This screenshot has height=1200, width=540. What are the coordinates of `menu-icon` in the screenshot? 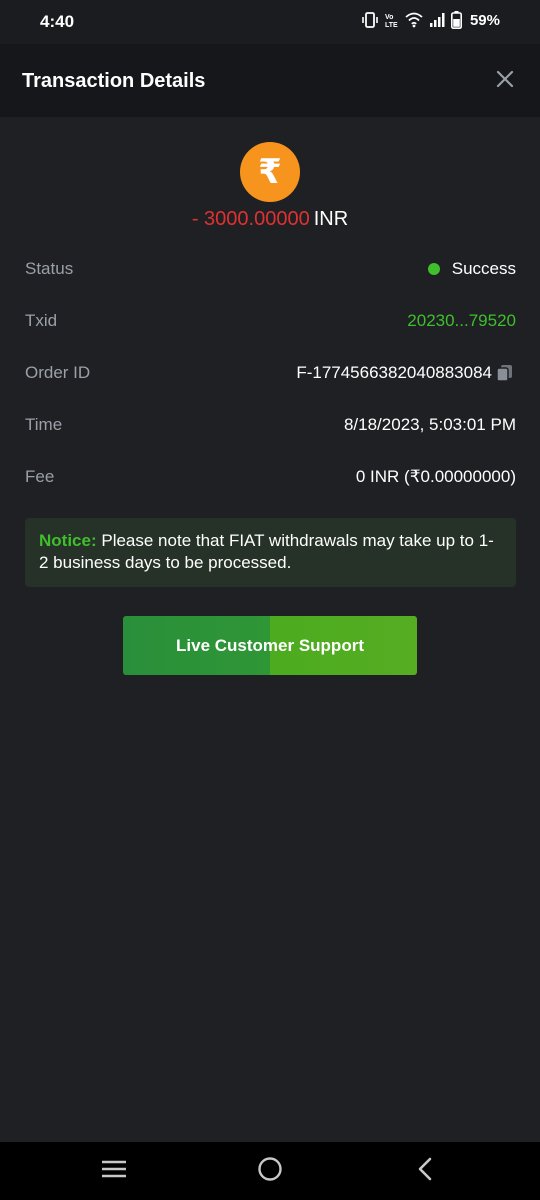 It's located at (114, 1171).